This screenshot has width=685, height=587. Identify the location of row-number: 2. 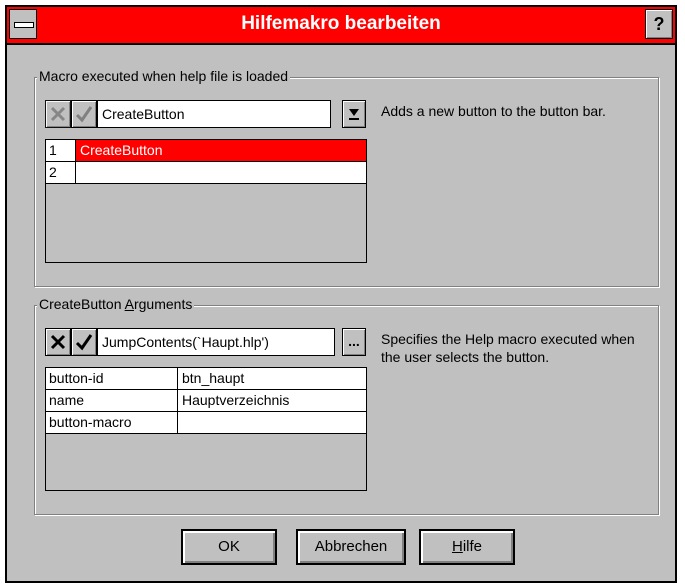
(61, 172).